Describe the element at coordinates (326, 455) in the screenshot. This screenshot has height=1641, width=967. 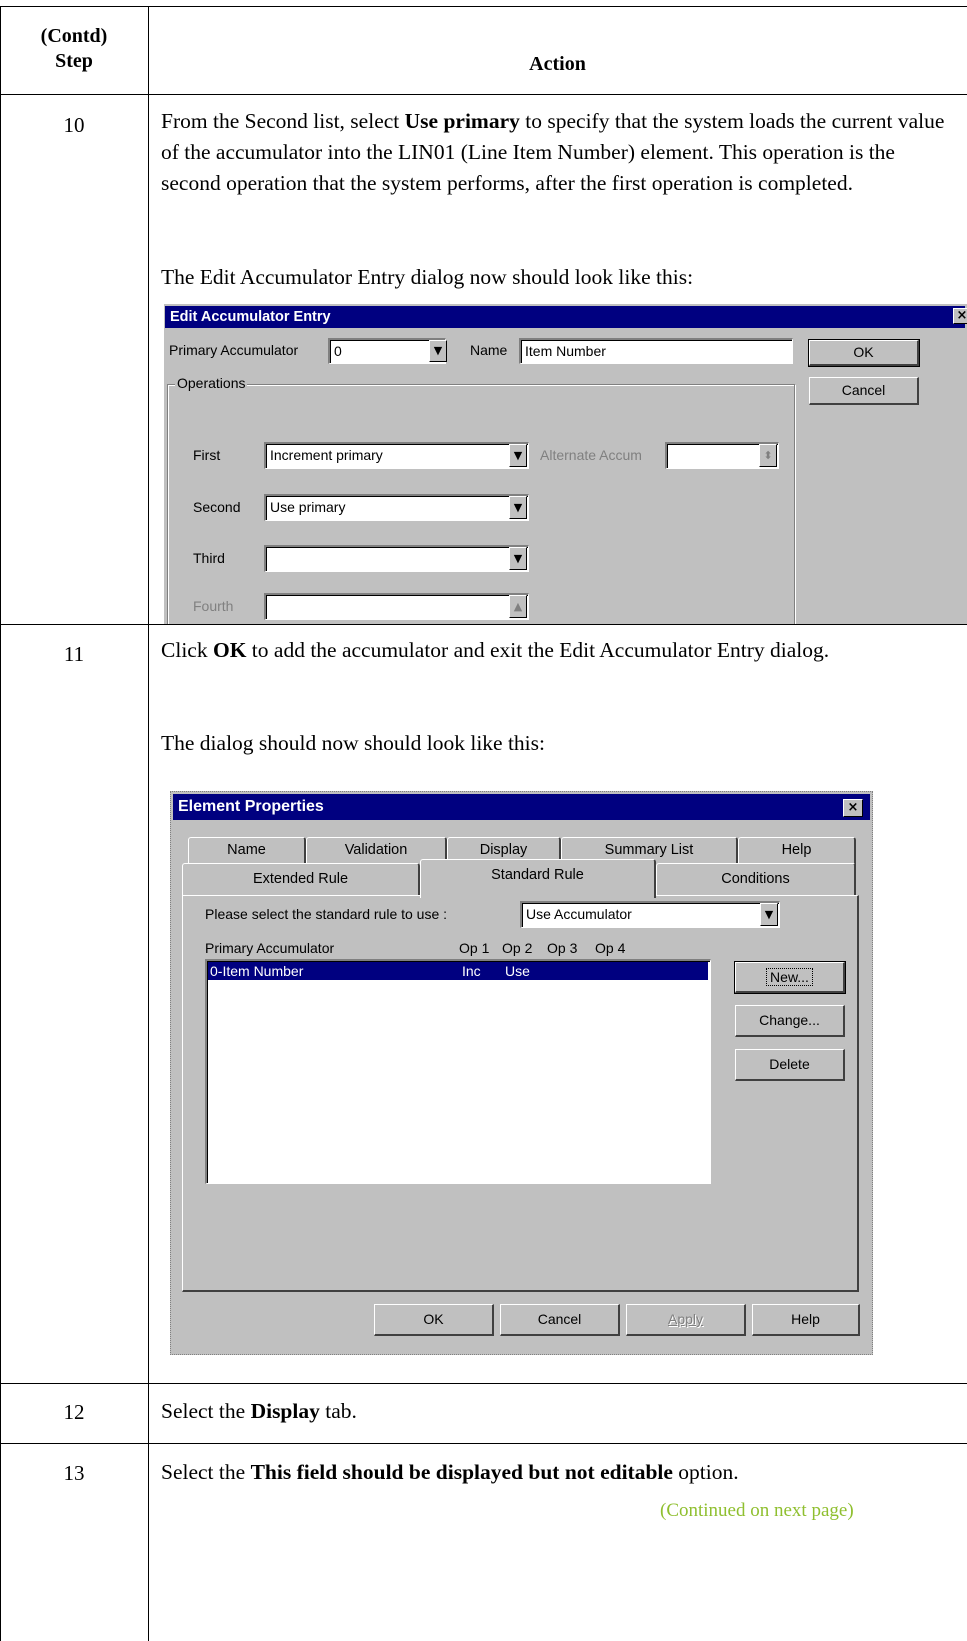
I see `first-operation-value: Increment primary` at that location.